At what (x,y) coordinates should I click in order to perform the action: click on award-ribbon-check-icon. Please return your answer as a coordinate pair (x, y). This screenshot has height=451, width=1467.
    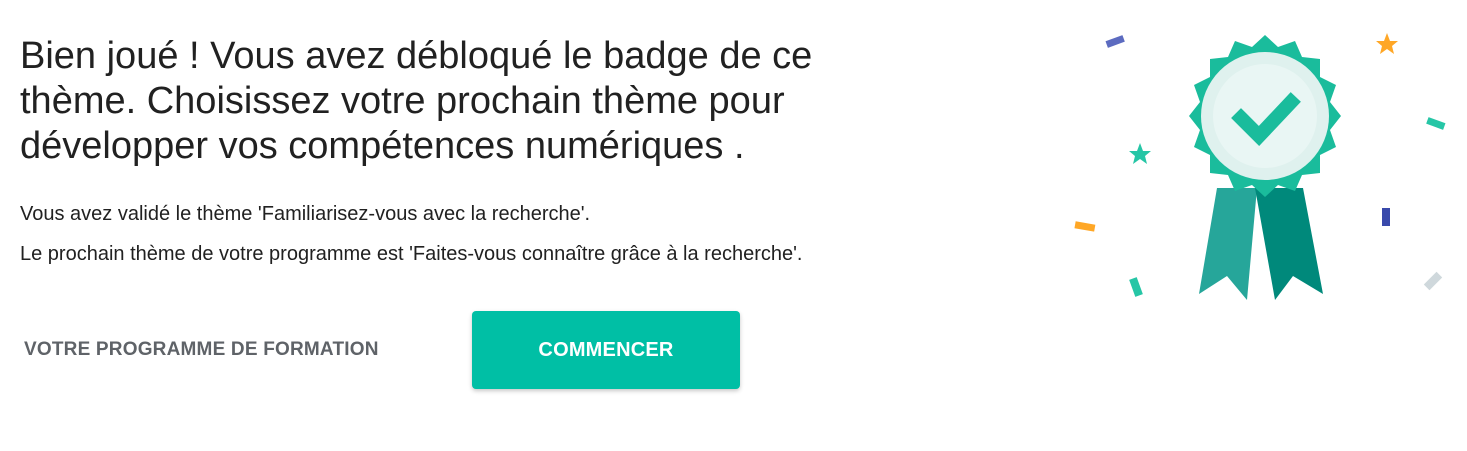
    Looking at the image, I should click on (1265, 116).